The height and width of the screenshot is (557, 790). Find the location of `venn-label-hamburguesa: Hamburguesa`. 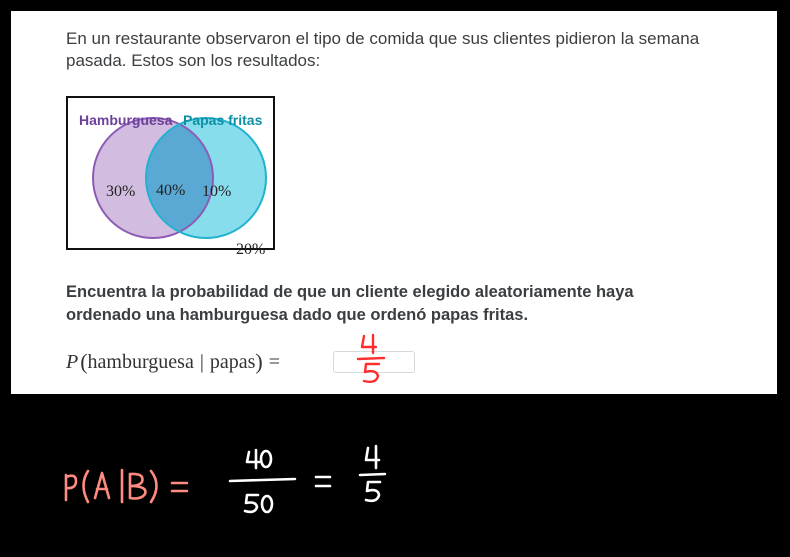

venn-label-hamburguesa: Hamburguesa is located at coordinates (126, 120).